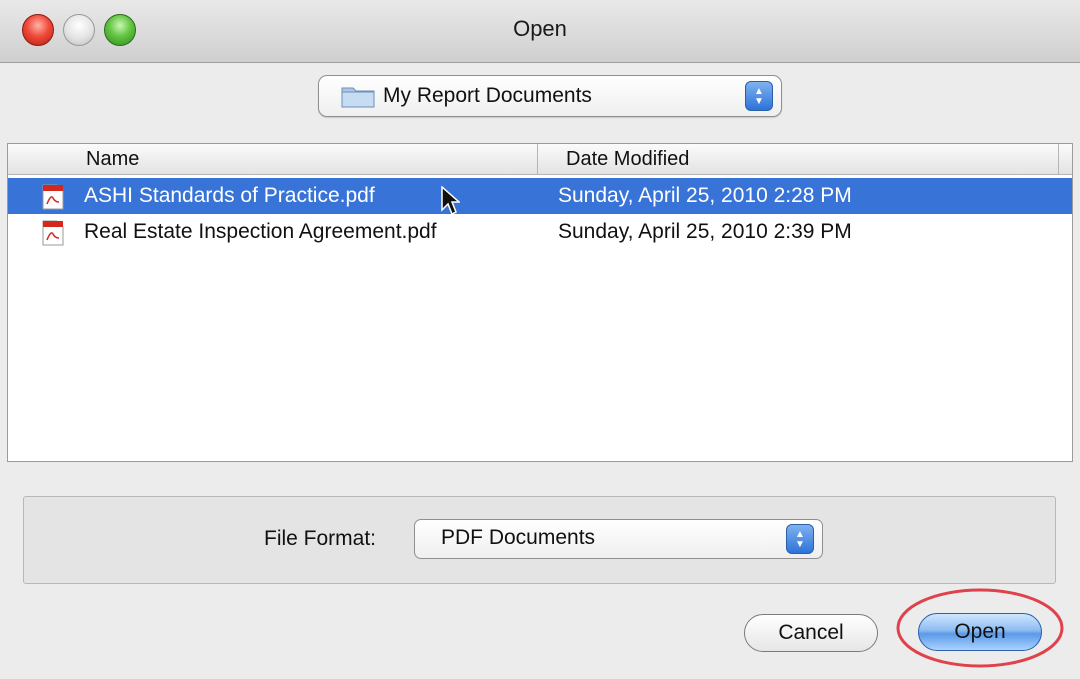 This screenshot has height=679, width=1080. What do you see at coordinates (229, 195) in the screenshot?
I see `file-name: ASHI Standards of Practice.pdf` at bounding box center [229, 195].